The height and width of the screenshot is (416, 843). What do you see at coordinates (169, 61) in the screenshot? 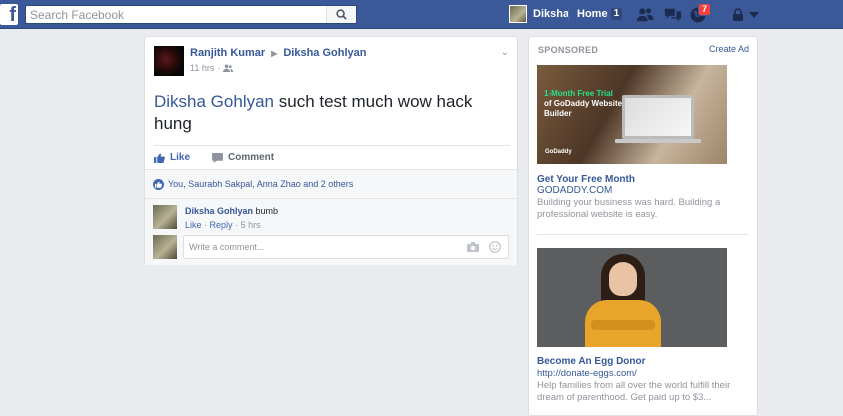
I see `author-avatar` at bounding box center [169, 61].